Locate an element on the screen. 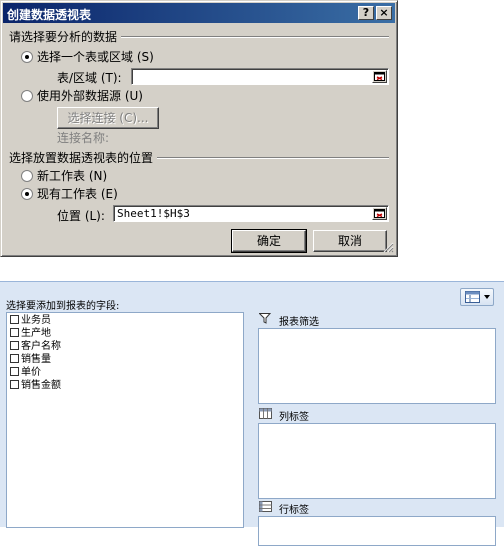 The width and height of the screenshot is (504, 546). field-list-caption: 选择要添加到报表的字段: is located at coordinates (63, 306).